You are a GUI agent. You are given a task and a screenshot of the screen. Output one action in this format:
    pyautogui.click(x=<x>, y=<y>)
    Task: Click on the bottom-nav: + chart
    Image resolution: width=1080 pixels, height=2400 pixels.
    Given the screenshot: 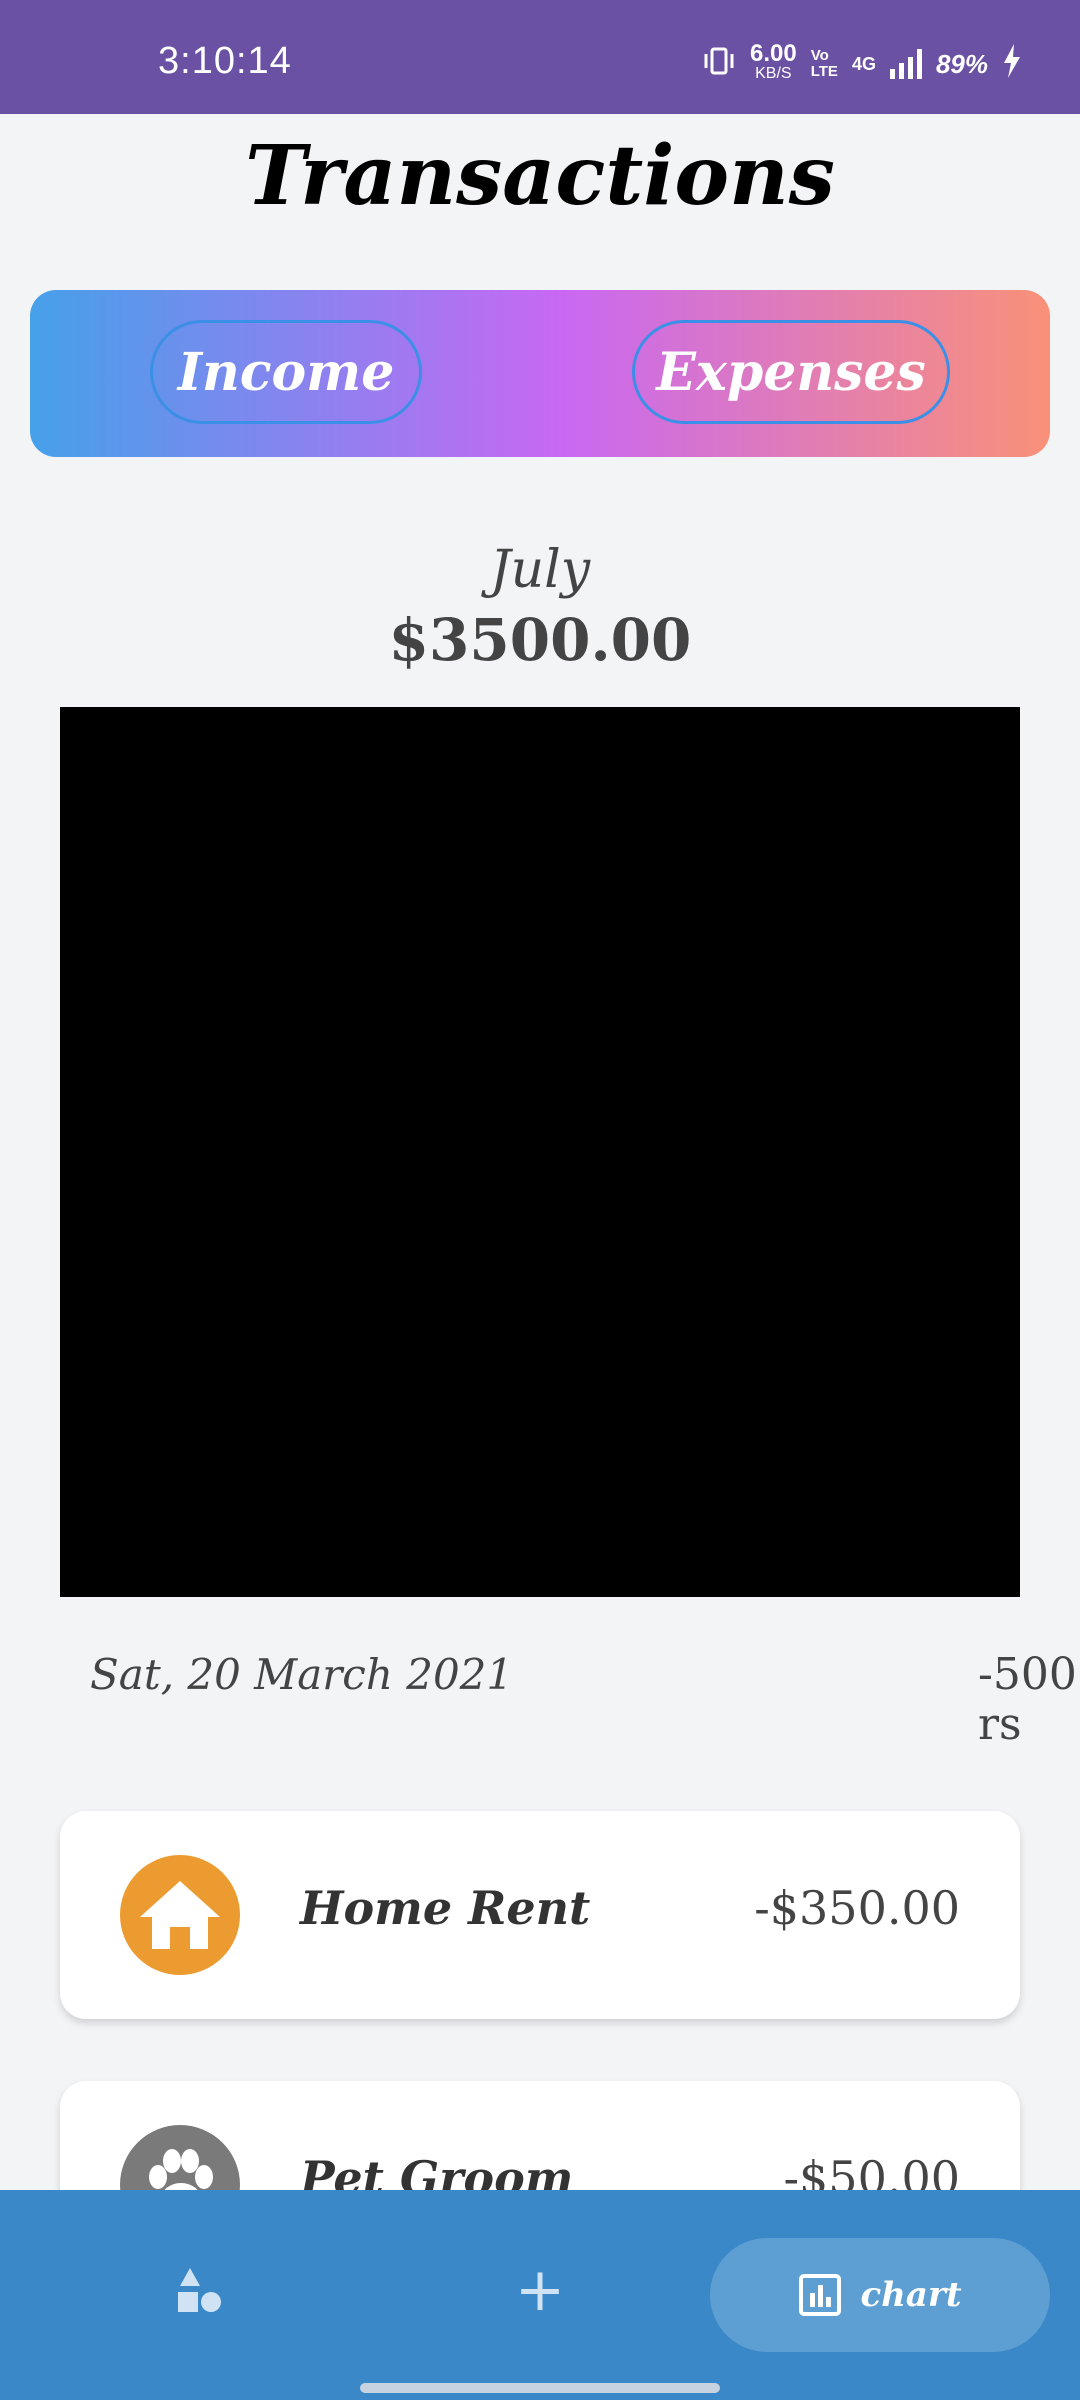 What is the action you would take?
    pyautogui.click(x=540, y=2295)
    